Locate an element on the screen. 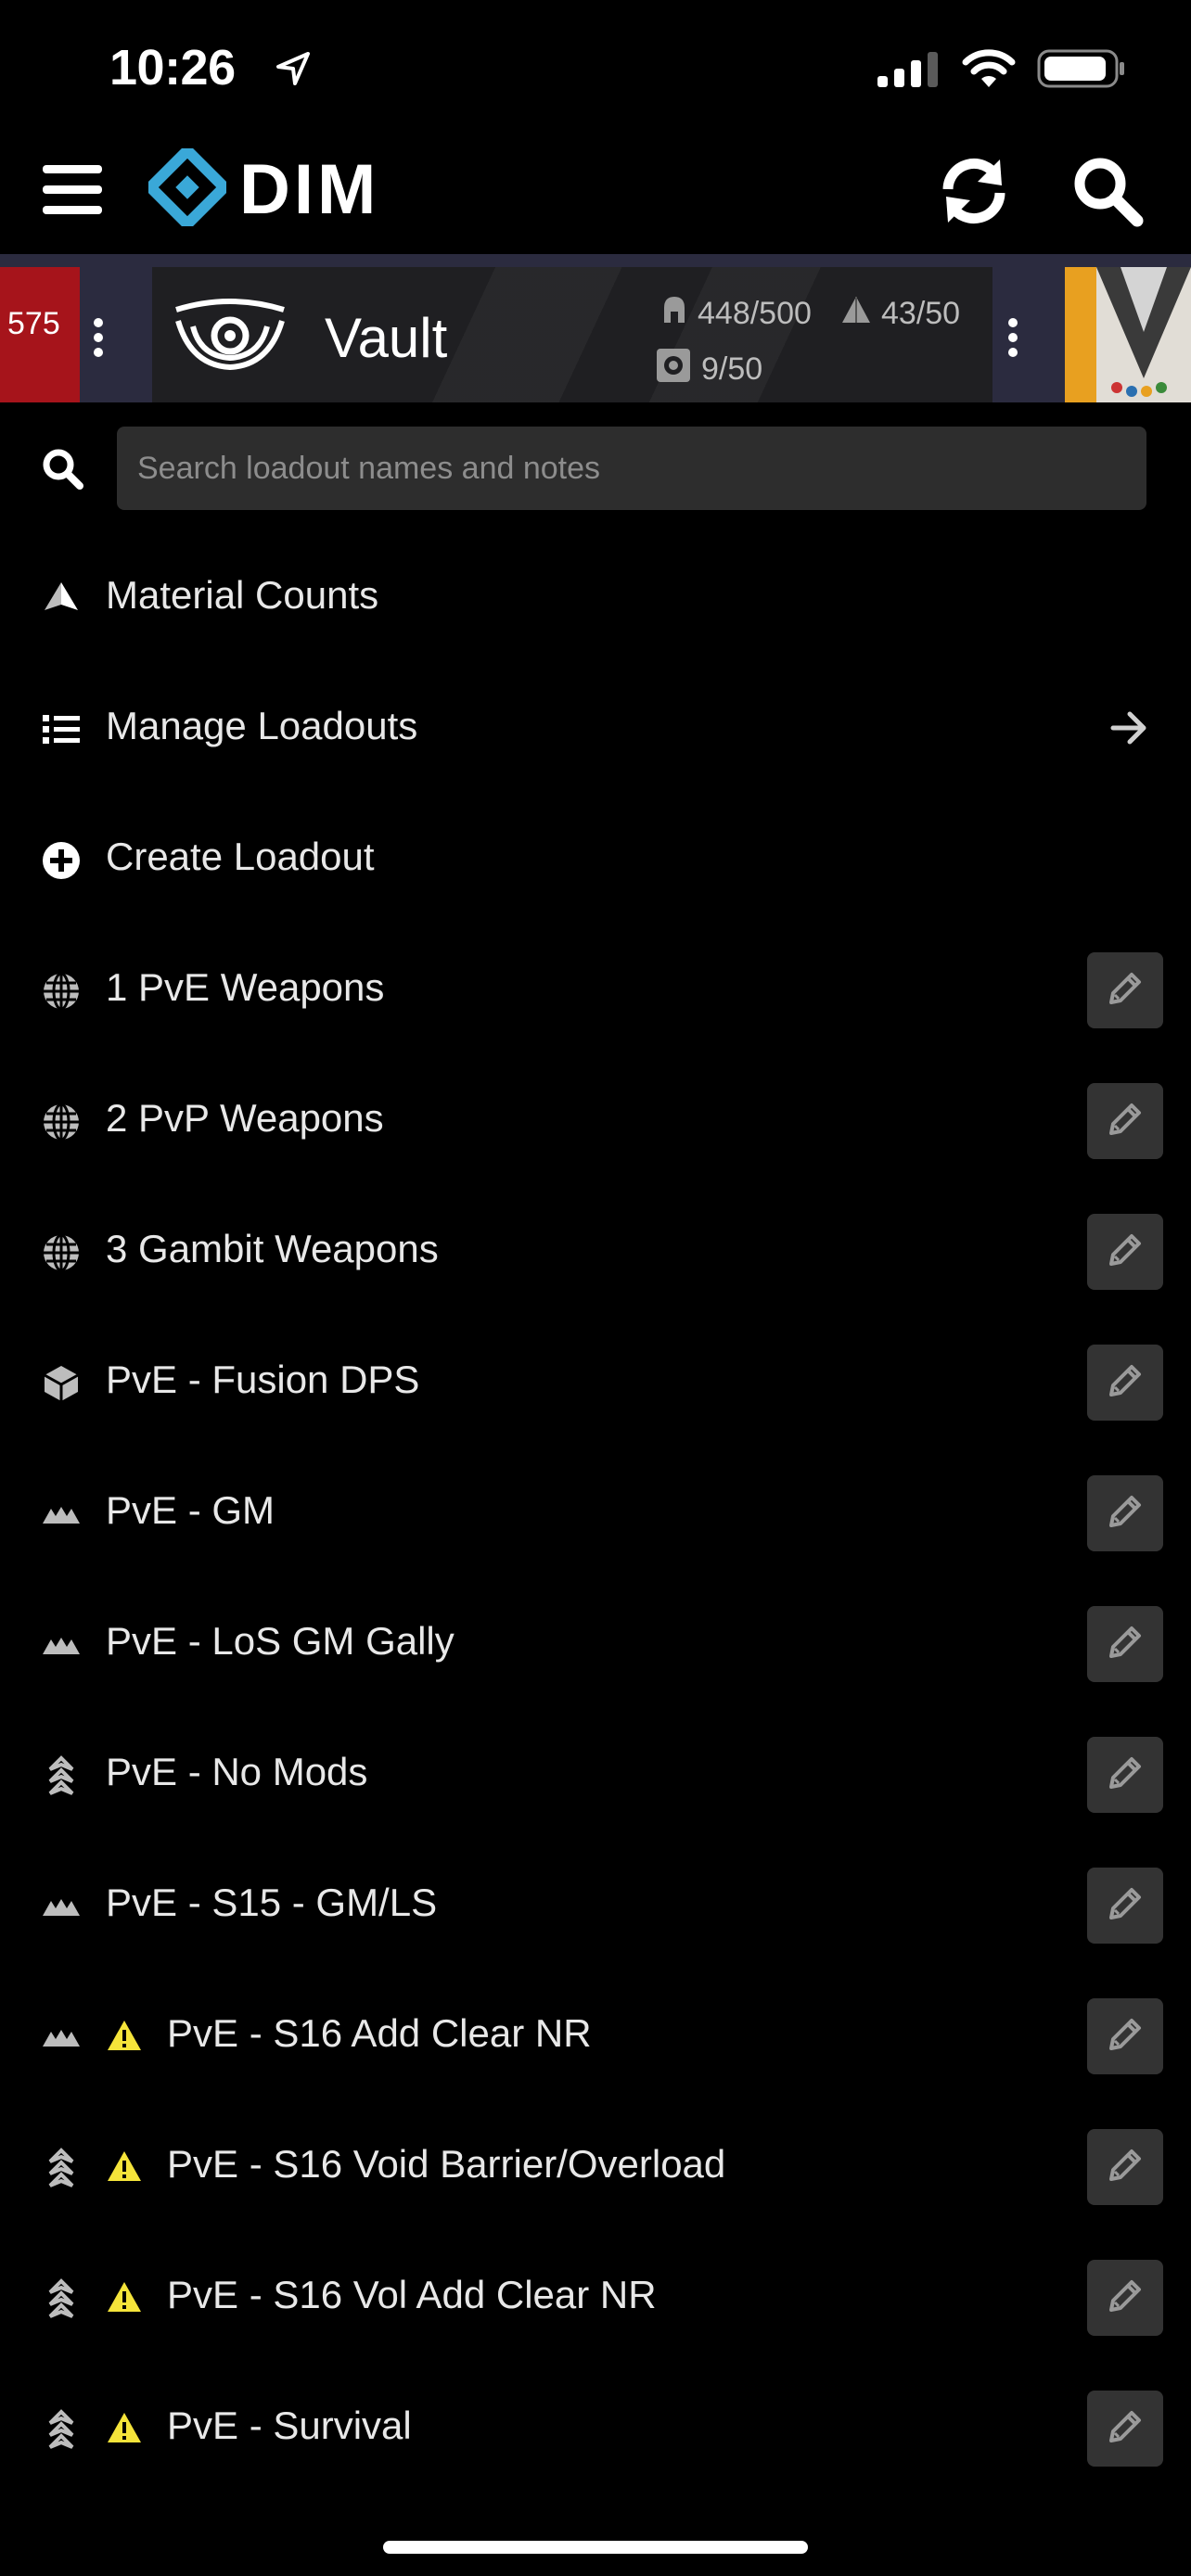 The width and height of the screenshot is (1191, 2576). kebab-menu-icon is located at coordinates (98, 339).